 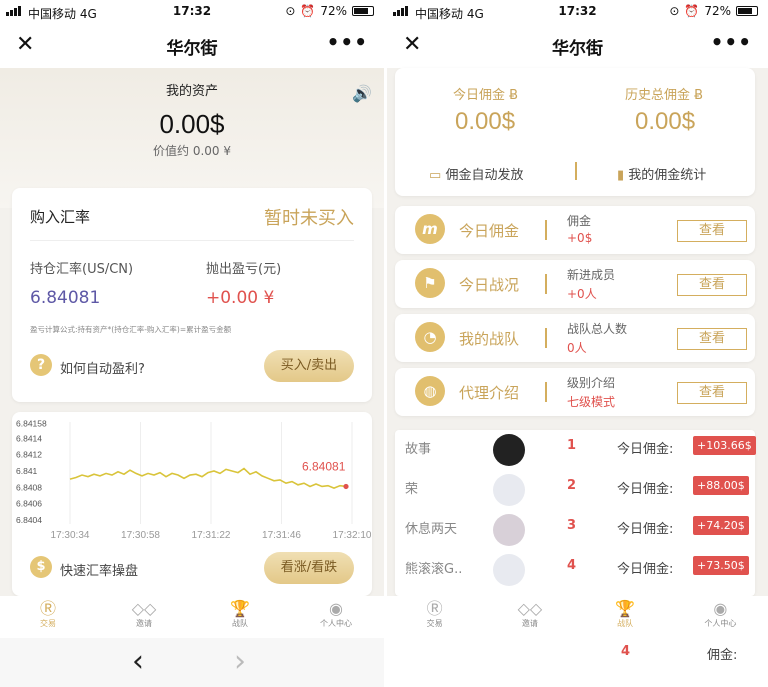 I want to click on doc-icon: ▮, so click(x=621, y=175).